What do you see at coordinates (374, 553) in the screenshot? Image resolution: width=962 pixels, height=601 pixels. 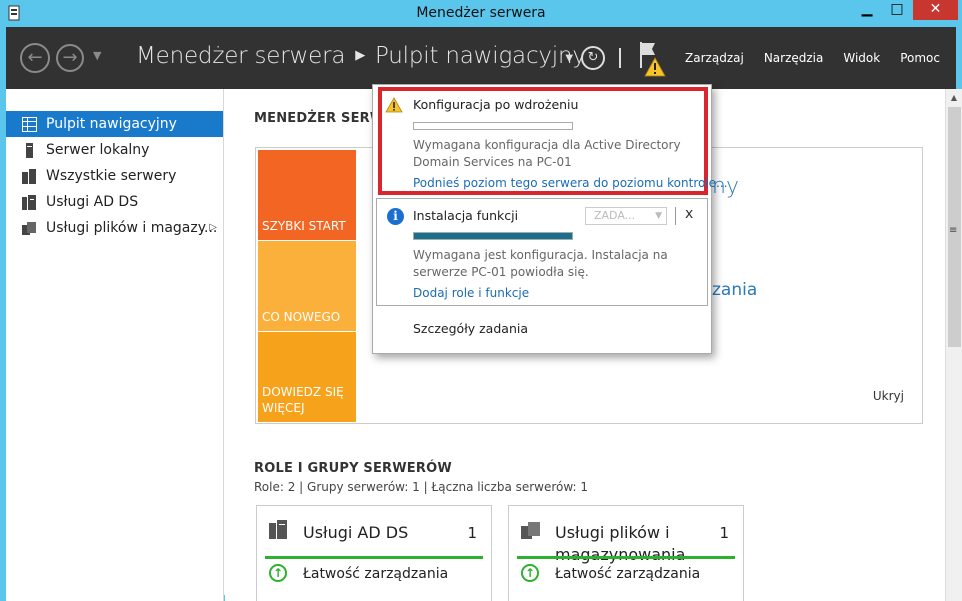 I see `role-card-ad-ds: Usługi AD DS 1 ↑ Łatwość zarządzania` at bounding box center [374, 553].